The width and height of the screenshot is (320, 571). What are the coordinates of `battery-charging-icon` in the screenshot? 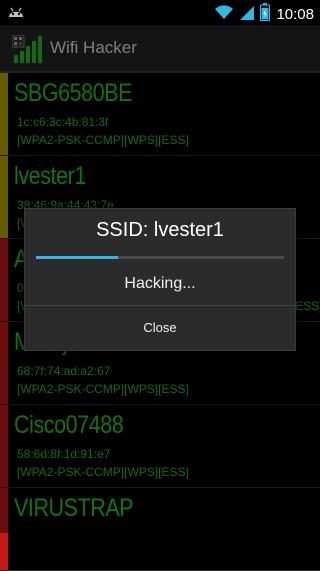 It's located at (265, 14).